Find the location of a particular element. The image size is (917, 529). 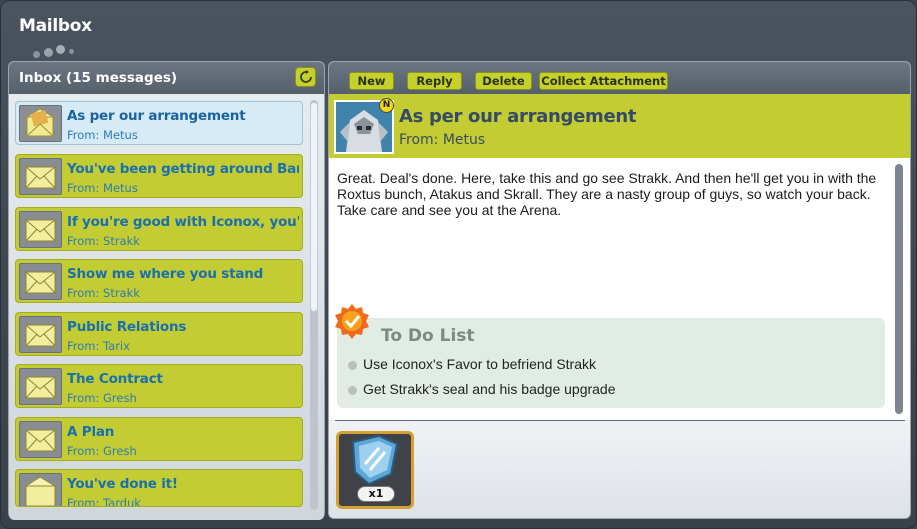

refresh-icon is located at coordinates (305, 76).